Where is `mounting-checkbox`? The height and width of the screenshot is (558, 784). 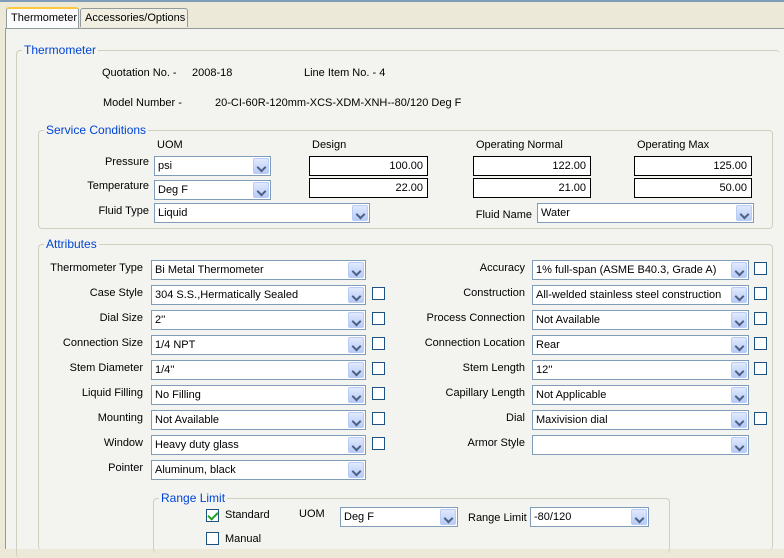
mounting-checkbox is located at coordinates (378, 418).